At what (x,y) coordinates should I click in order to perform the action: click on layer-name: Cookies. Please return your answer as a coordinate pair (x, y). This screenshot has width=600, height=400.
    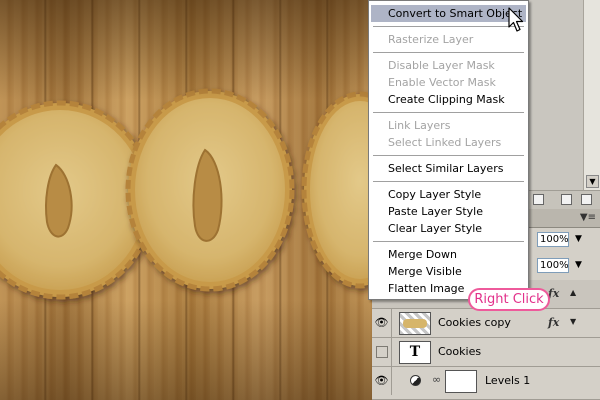
    Looking at the image, I should click on (460, 351).